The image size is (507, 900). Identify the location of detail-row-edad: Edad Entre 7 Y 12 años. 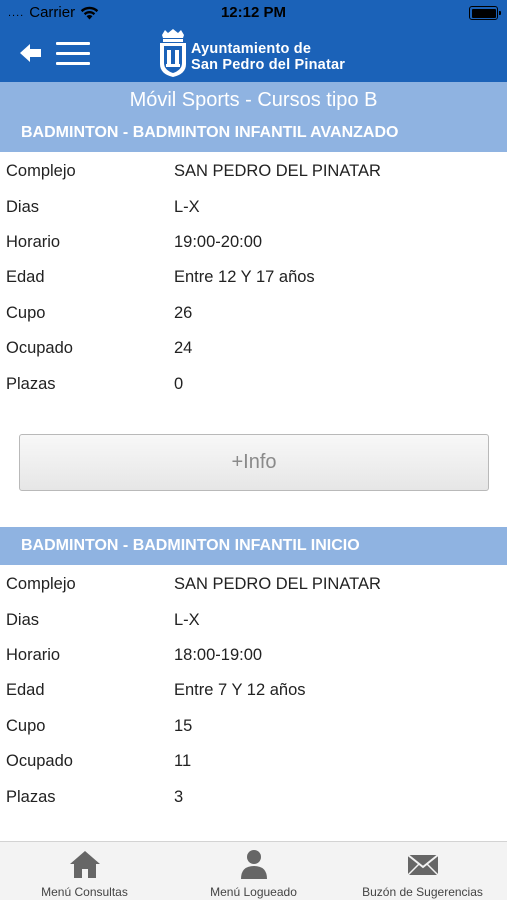
(253, 690).